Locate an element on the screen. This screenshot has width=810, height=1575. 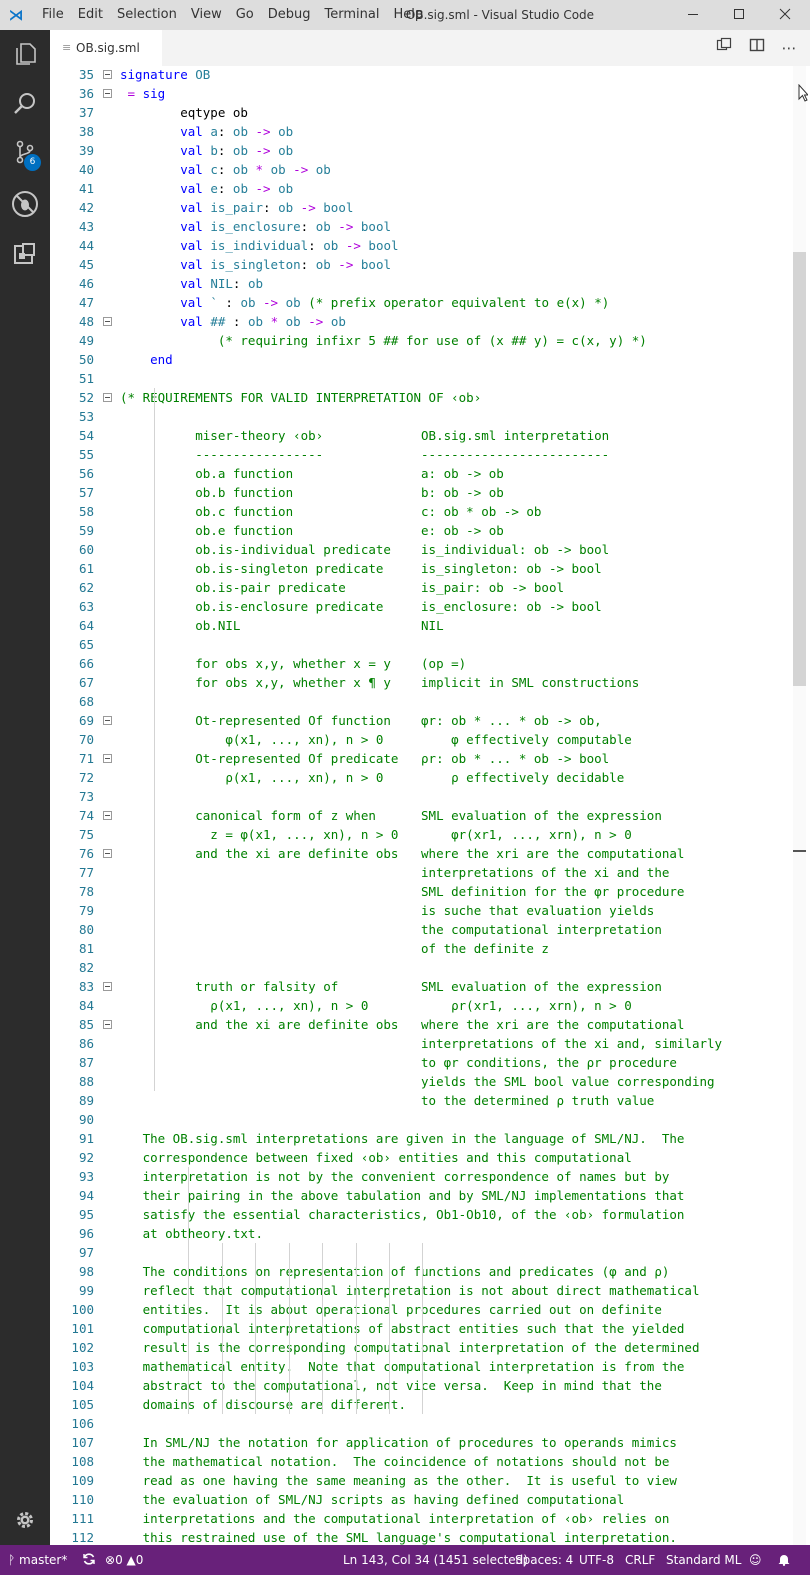
code-line: 39 val b: ob -> ob is located at coordinates (425, 150).